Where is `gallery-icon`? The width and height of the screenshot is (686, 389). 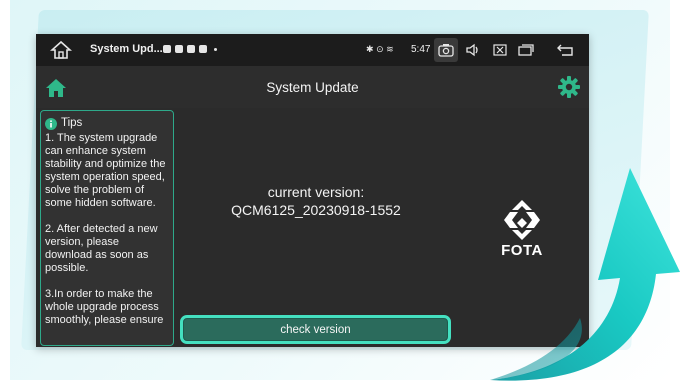 gallery-icon is located at coordinates (179, 49).